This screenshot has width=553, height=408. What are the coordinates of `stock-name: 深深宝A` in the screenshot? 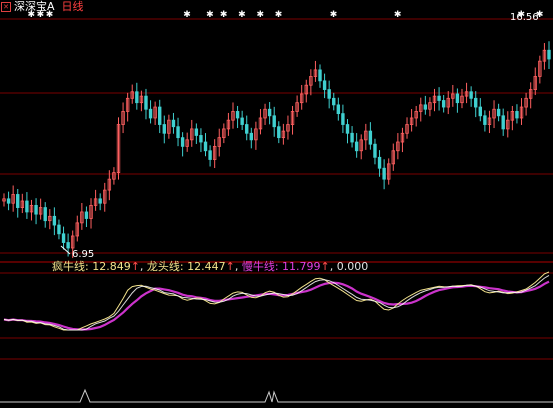 It's located at (34, 6).